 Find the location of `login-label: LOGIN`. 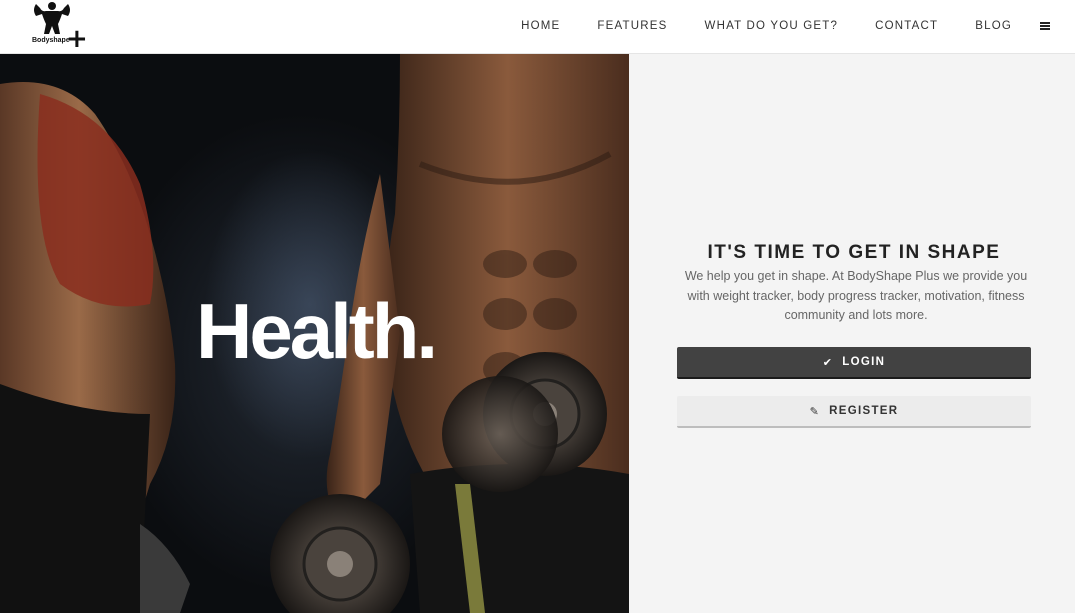

login-label: LOGIN is located at coordinates (864, 362).